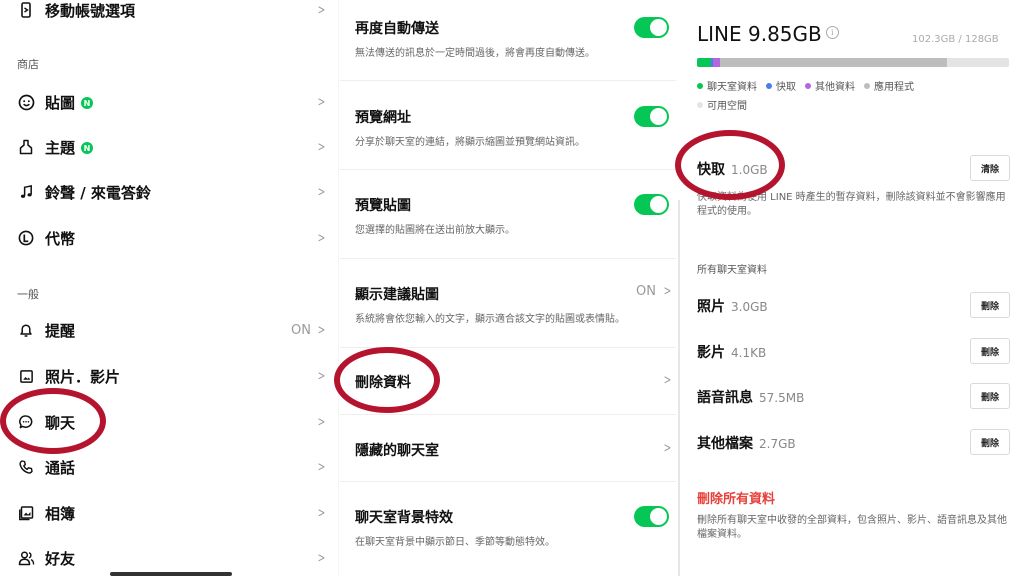  I want to click on setting-auto-resend: 再度自動傳送 無法傳送的訊息於一定時間過後，將會再度自動傳送。, so click(515, 38).